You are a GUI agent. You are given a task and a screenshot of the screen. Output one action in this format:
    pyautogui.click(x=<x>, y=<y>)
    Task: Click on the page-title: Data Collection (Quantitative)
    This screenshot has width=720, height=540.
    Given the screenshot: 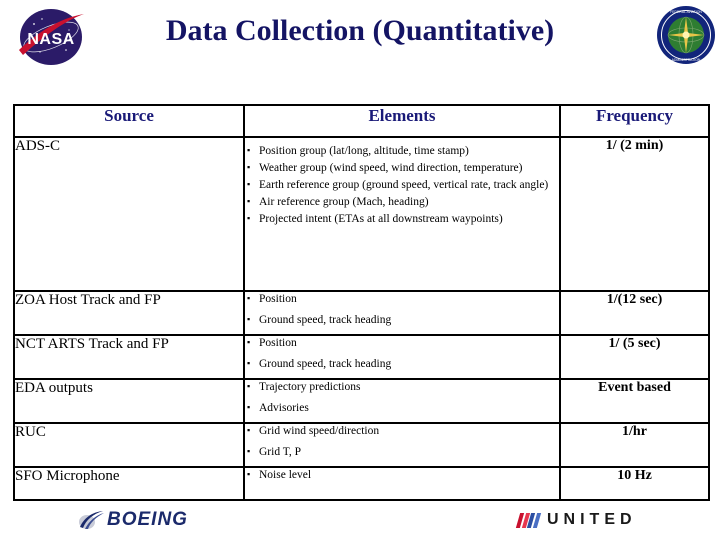 What is the action you would take?
    pyautogui.click(x=360, y=30)
    